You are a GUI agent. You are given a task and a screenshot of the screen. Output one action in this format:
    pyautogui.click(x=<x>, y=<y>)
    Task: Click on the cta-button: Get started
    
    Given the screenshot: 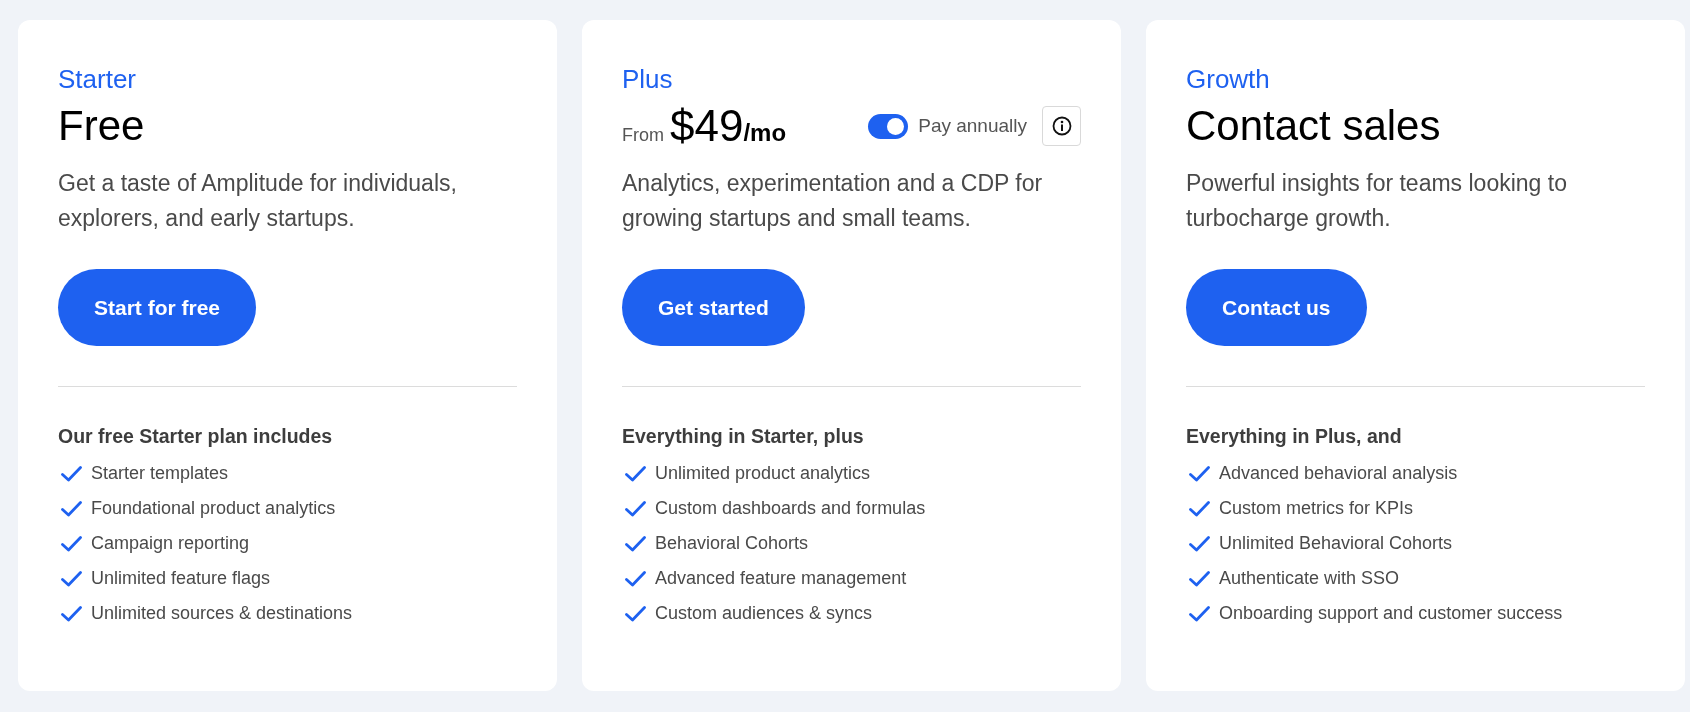 What is the action you would take?
    pyautogui.click(x=713, y=307)
    